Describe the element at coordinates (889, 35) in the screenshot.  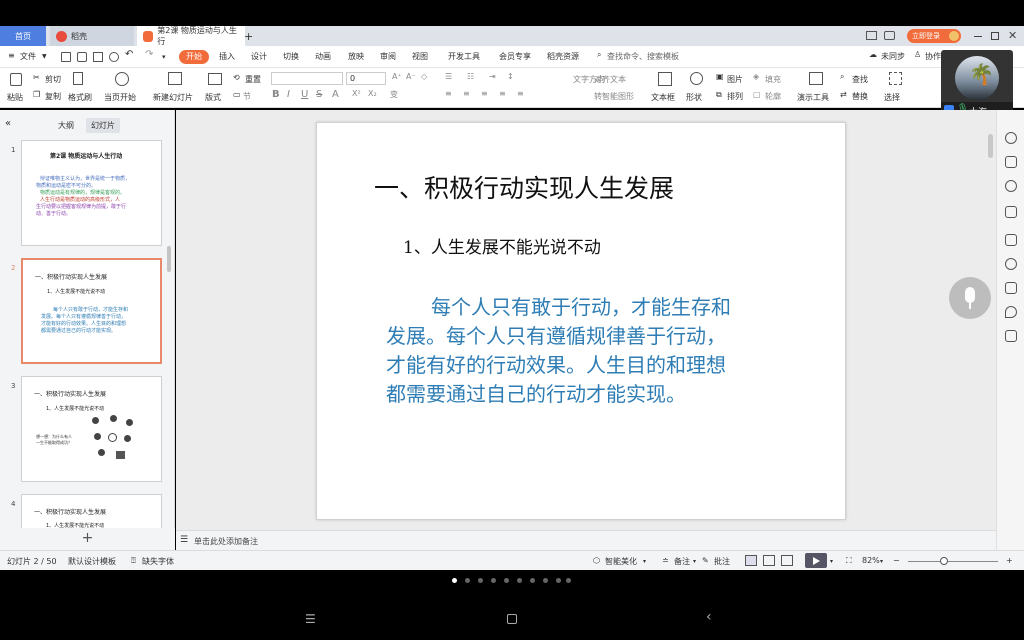
I see `skin-icon` at that location.